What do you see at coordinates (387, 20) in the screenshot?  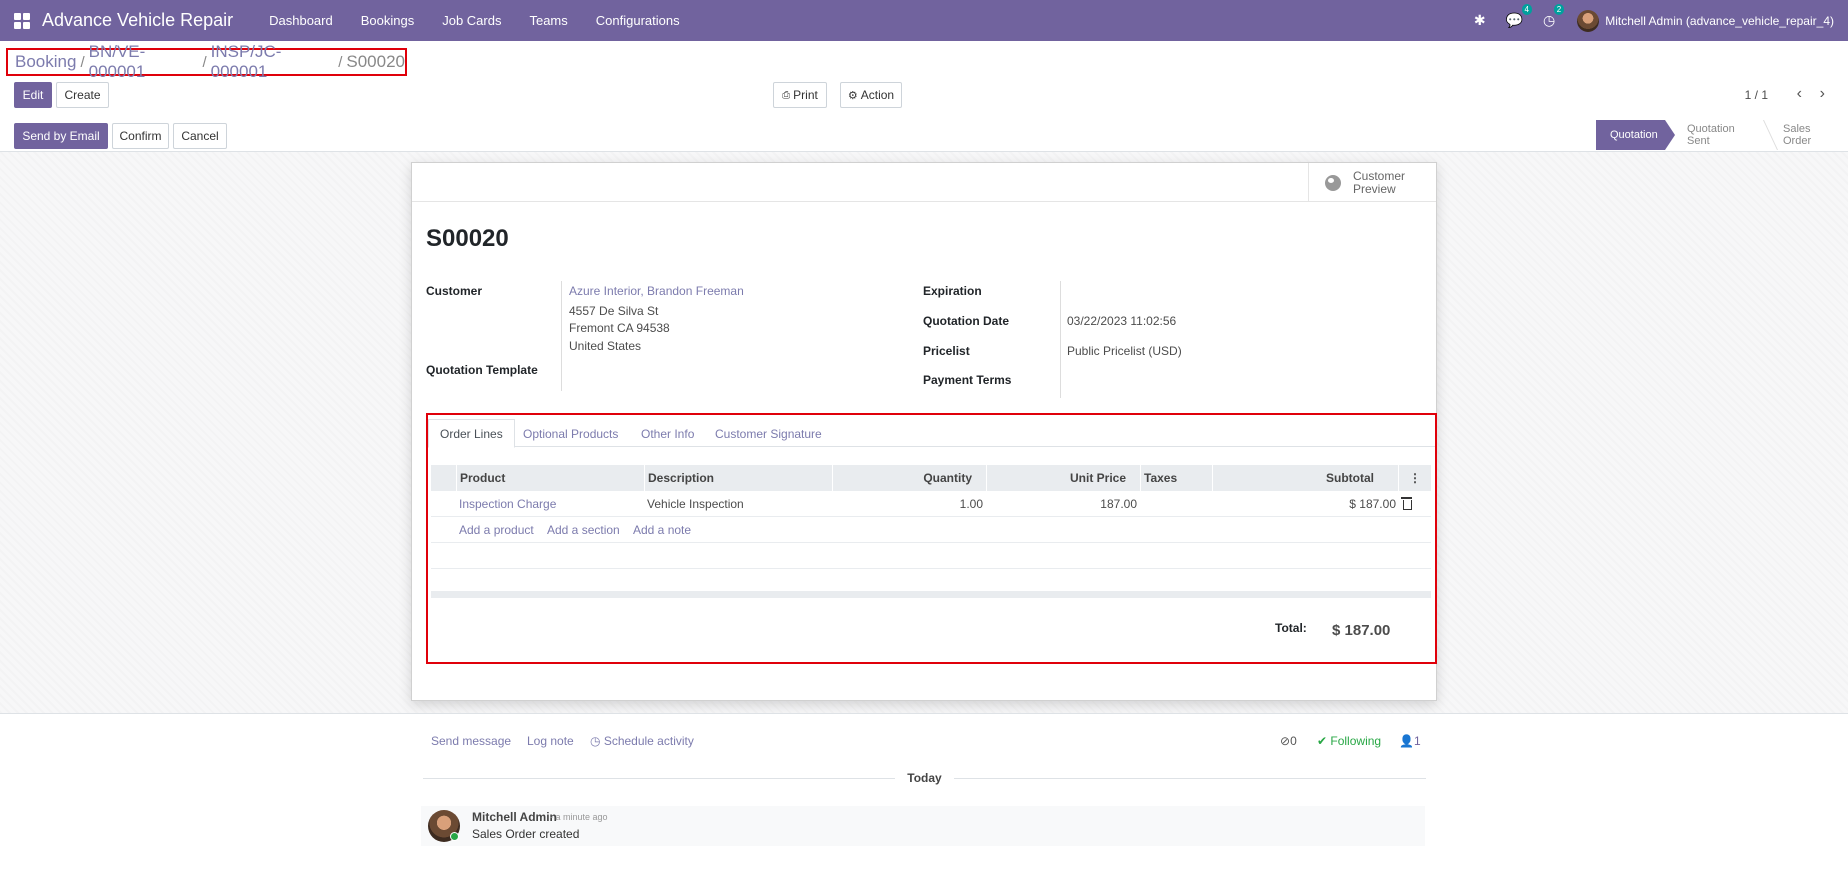 I see `menu-bookings: Bookings` at bounding box center [387, 20].